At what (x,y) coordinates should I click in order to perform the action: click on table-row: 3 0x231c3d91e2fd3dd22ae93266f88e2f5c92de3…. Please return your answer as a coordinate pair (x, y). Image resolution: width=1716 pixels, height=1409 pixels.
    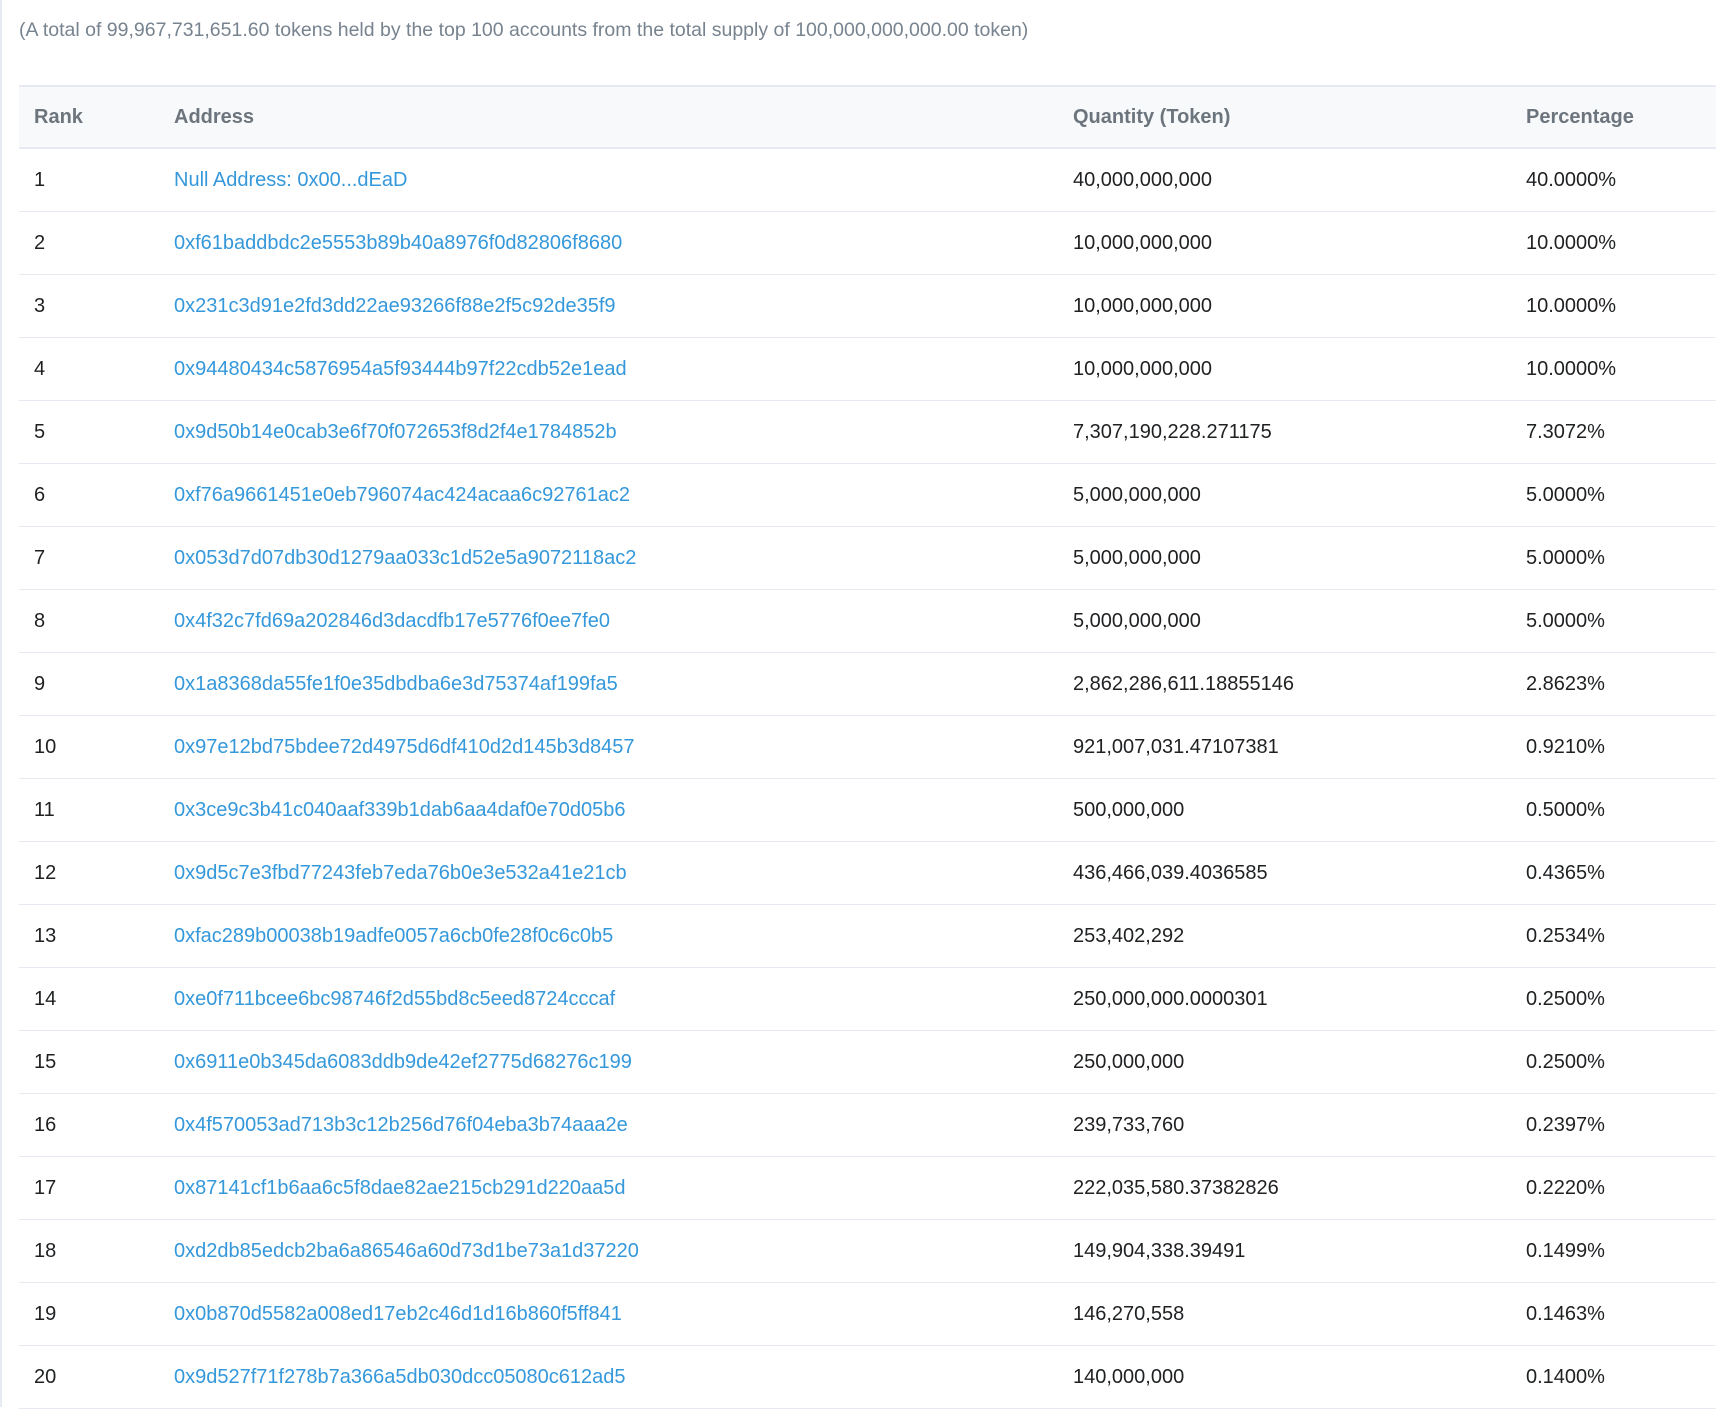
    Looking at the image, I should click on (867, 306).